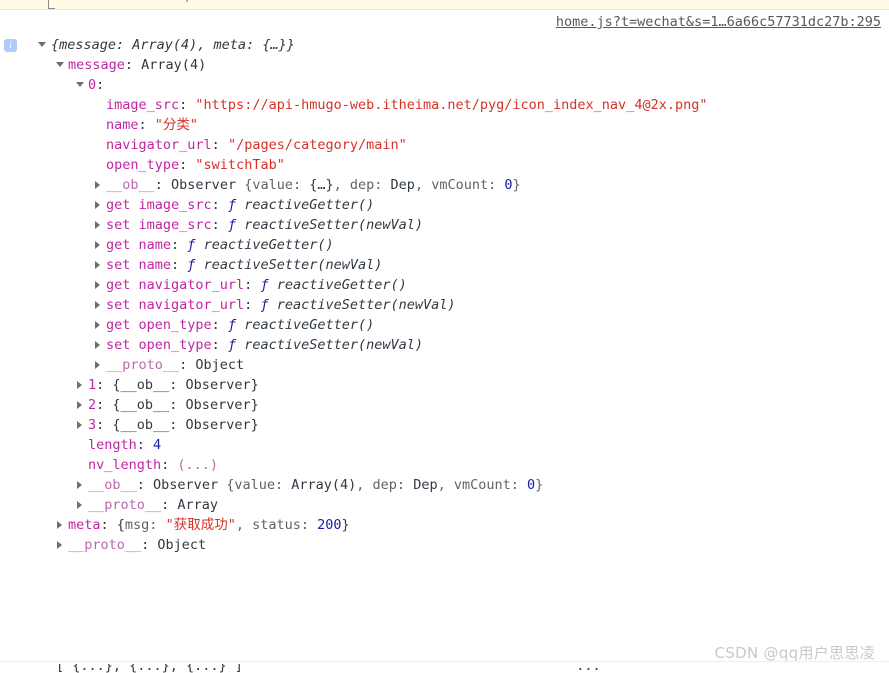  I want to click on object-property-row: 2: {__ob__: Observer}, so click(444, 405).